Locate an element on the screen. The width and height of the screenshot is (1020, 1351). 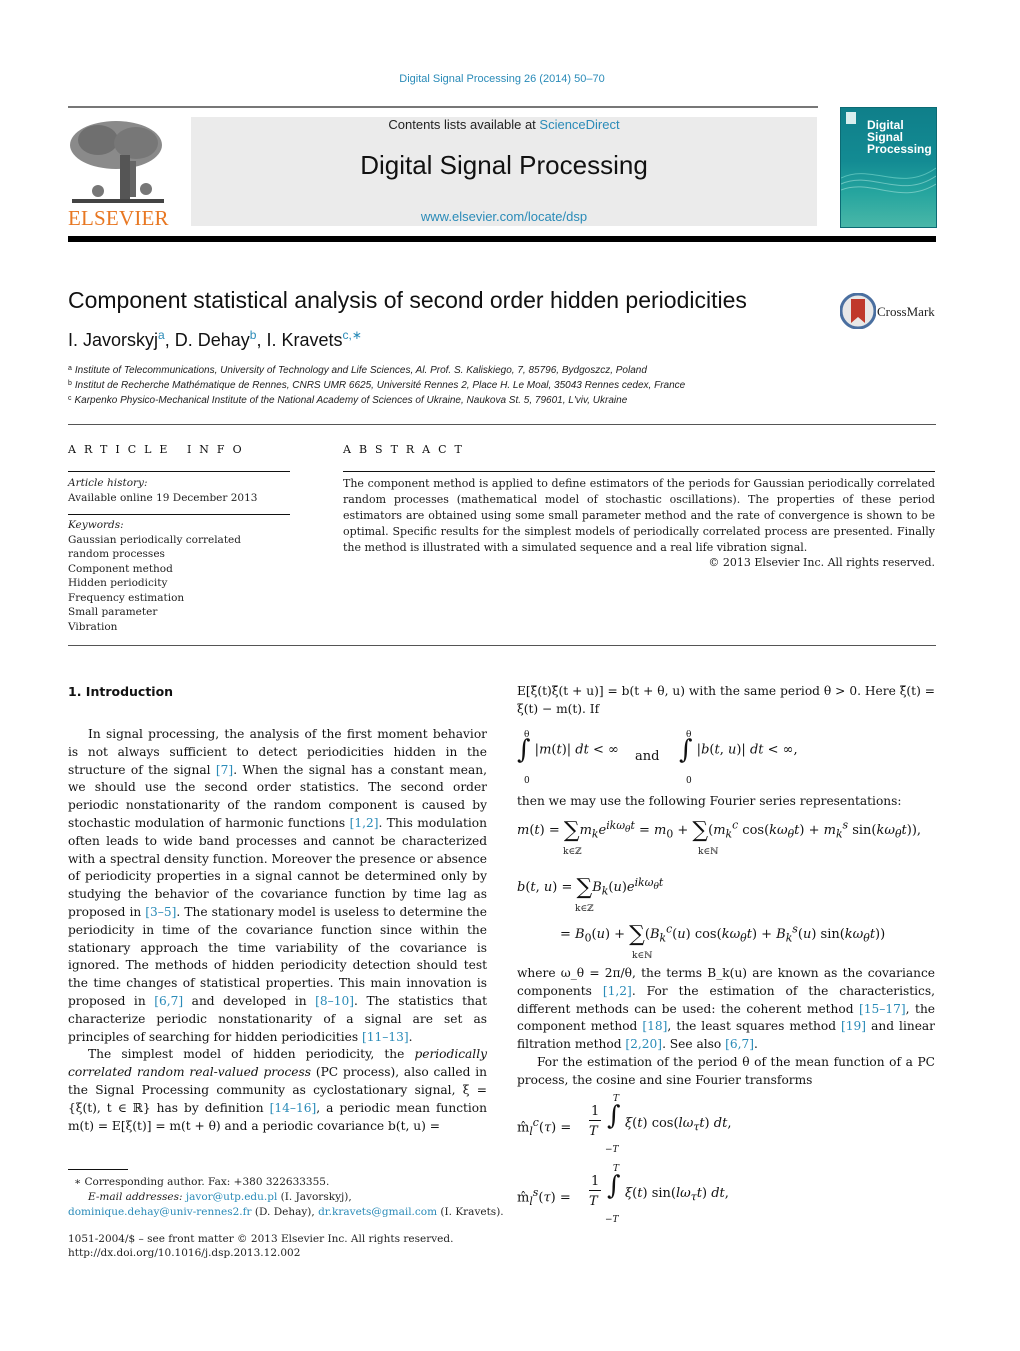
paragraph-text: , the least squares method is located at coordinates (754, 1026).